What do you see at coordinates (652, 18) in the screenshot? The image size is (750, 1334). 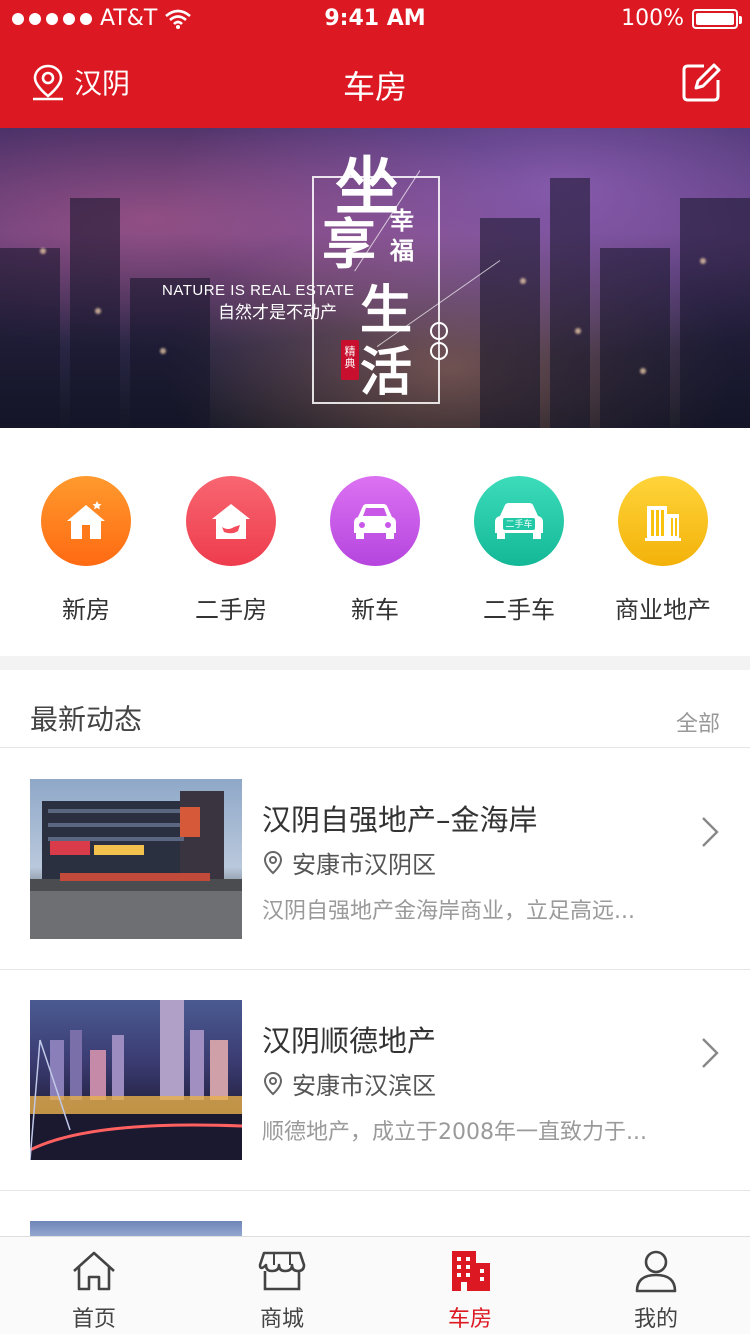 I see `battery-percent: 100%` at bounding box center [652, 18].